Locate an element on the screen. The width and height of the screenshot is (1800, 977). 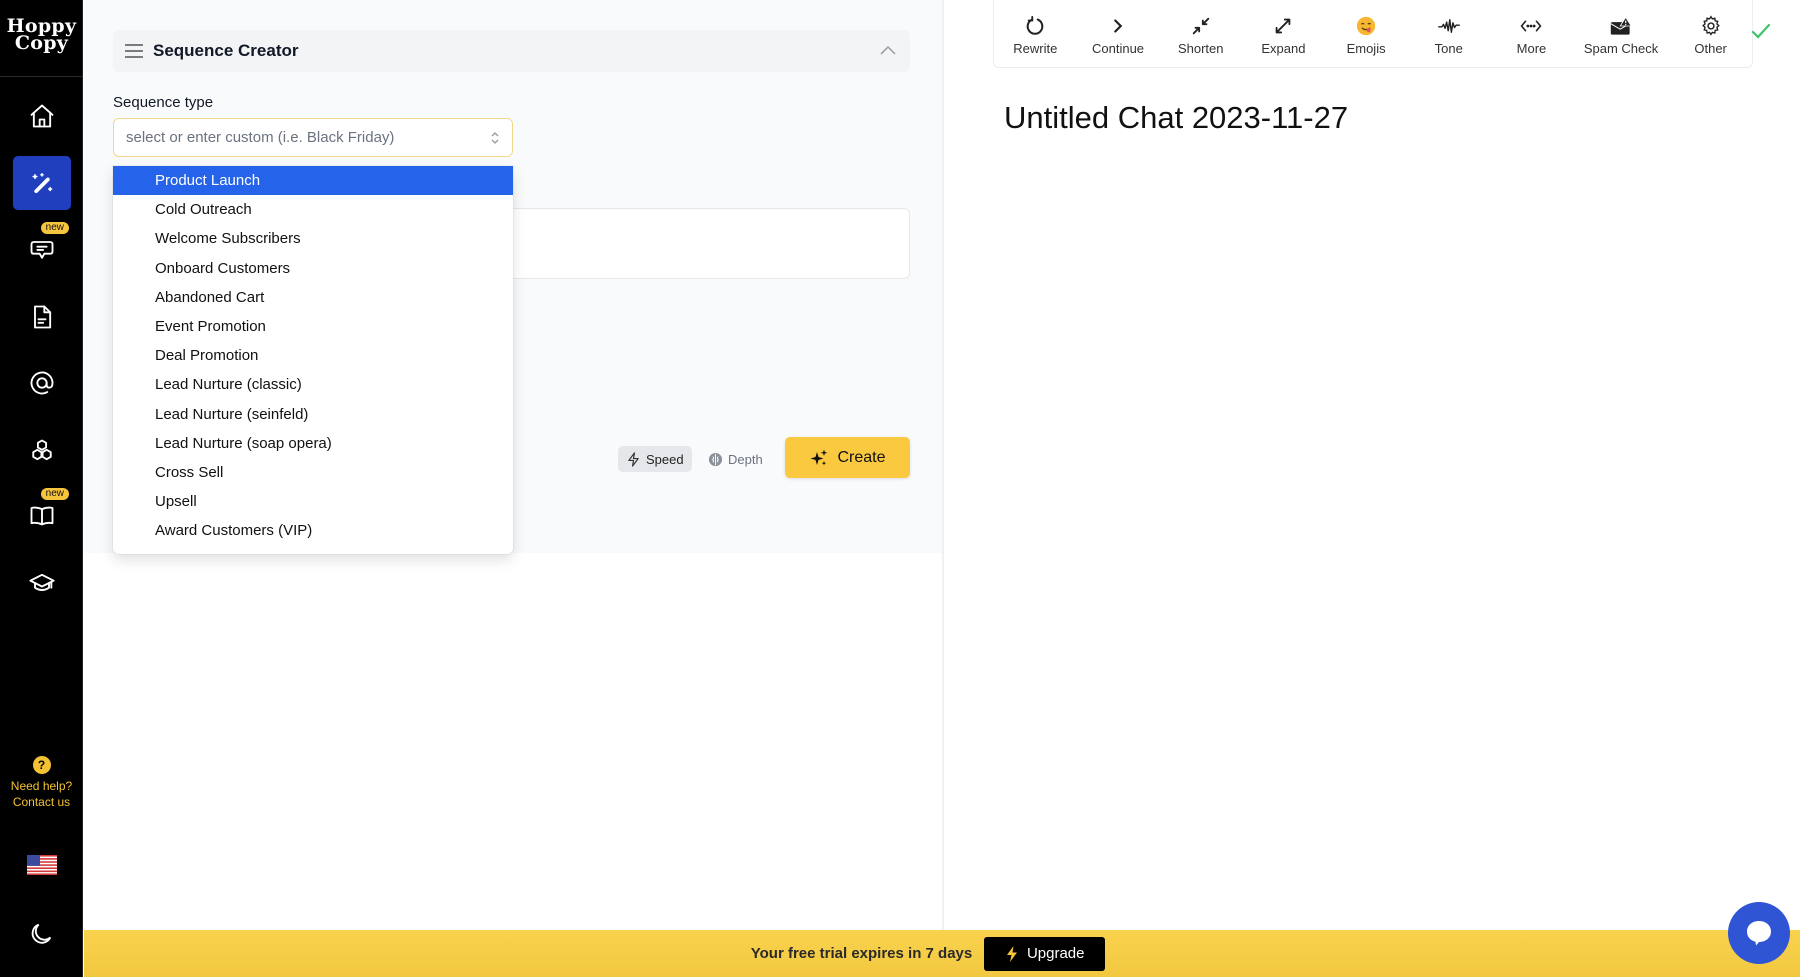
sidebar-item-templates is located at coordinates (42, 451).